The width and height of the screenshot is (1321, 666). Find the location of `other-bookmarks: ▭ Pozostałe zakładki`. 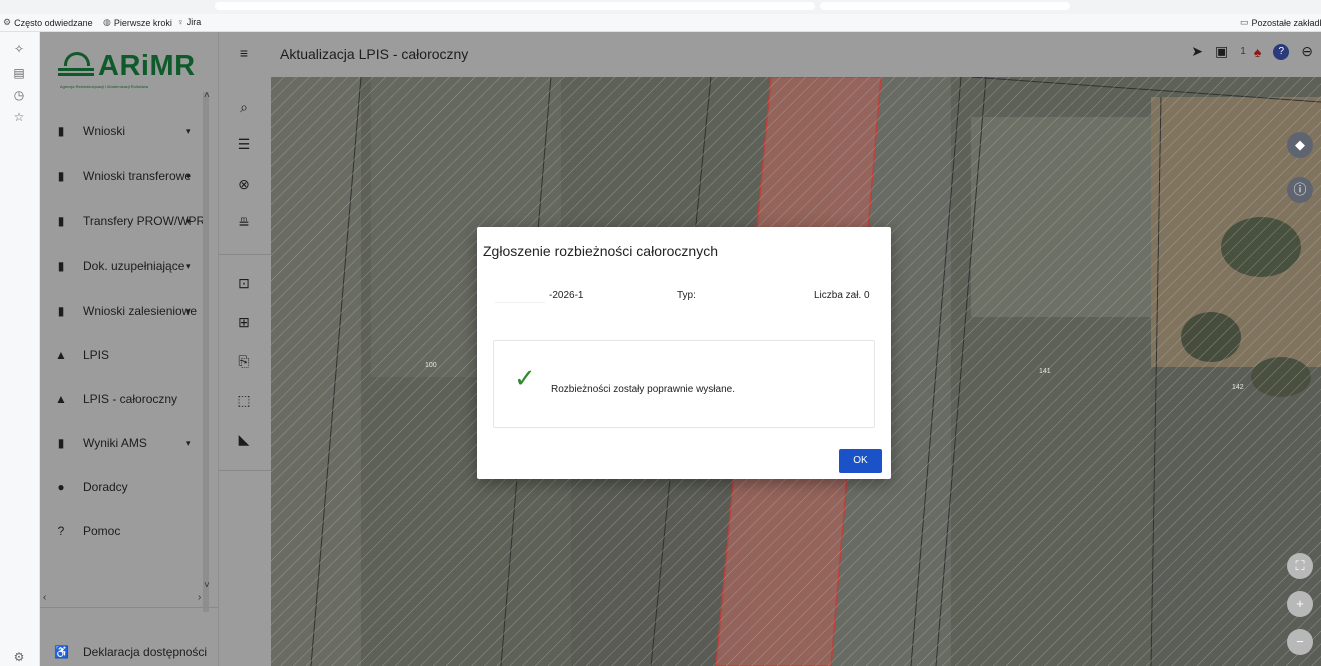

other-bookmarks: ▭ Pozostałe zakładki is located at coordinates (1280, 22).